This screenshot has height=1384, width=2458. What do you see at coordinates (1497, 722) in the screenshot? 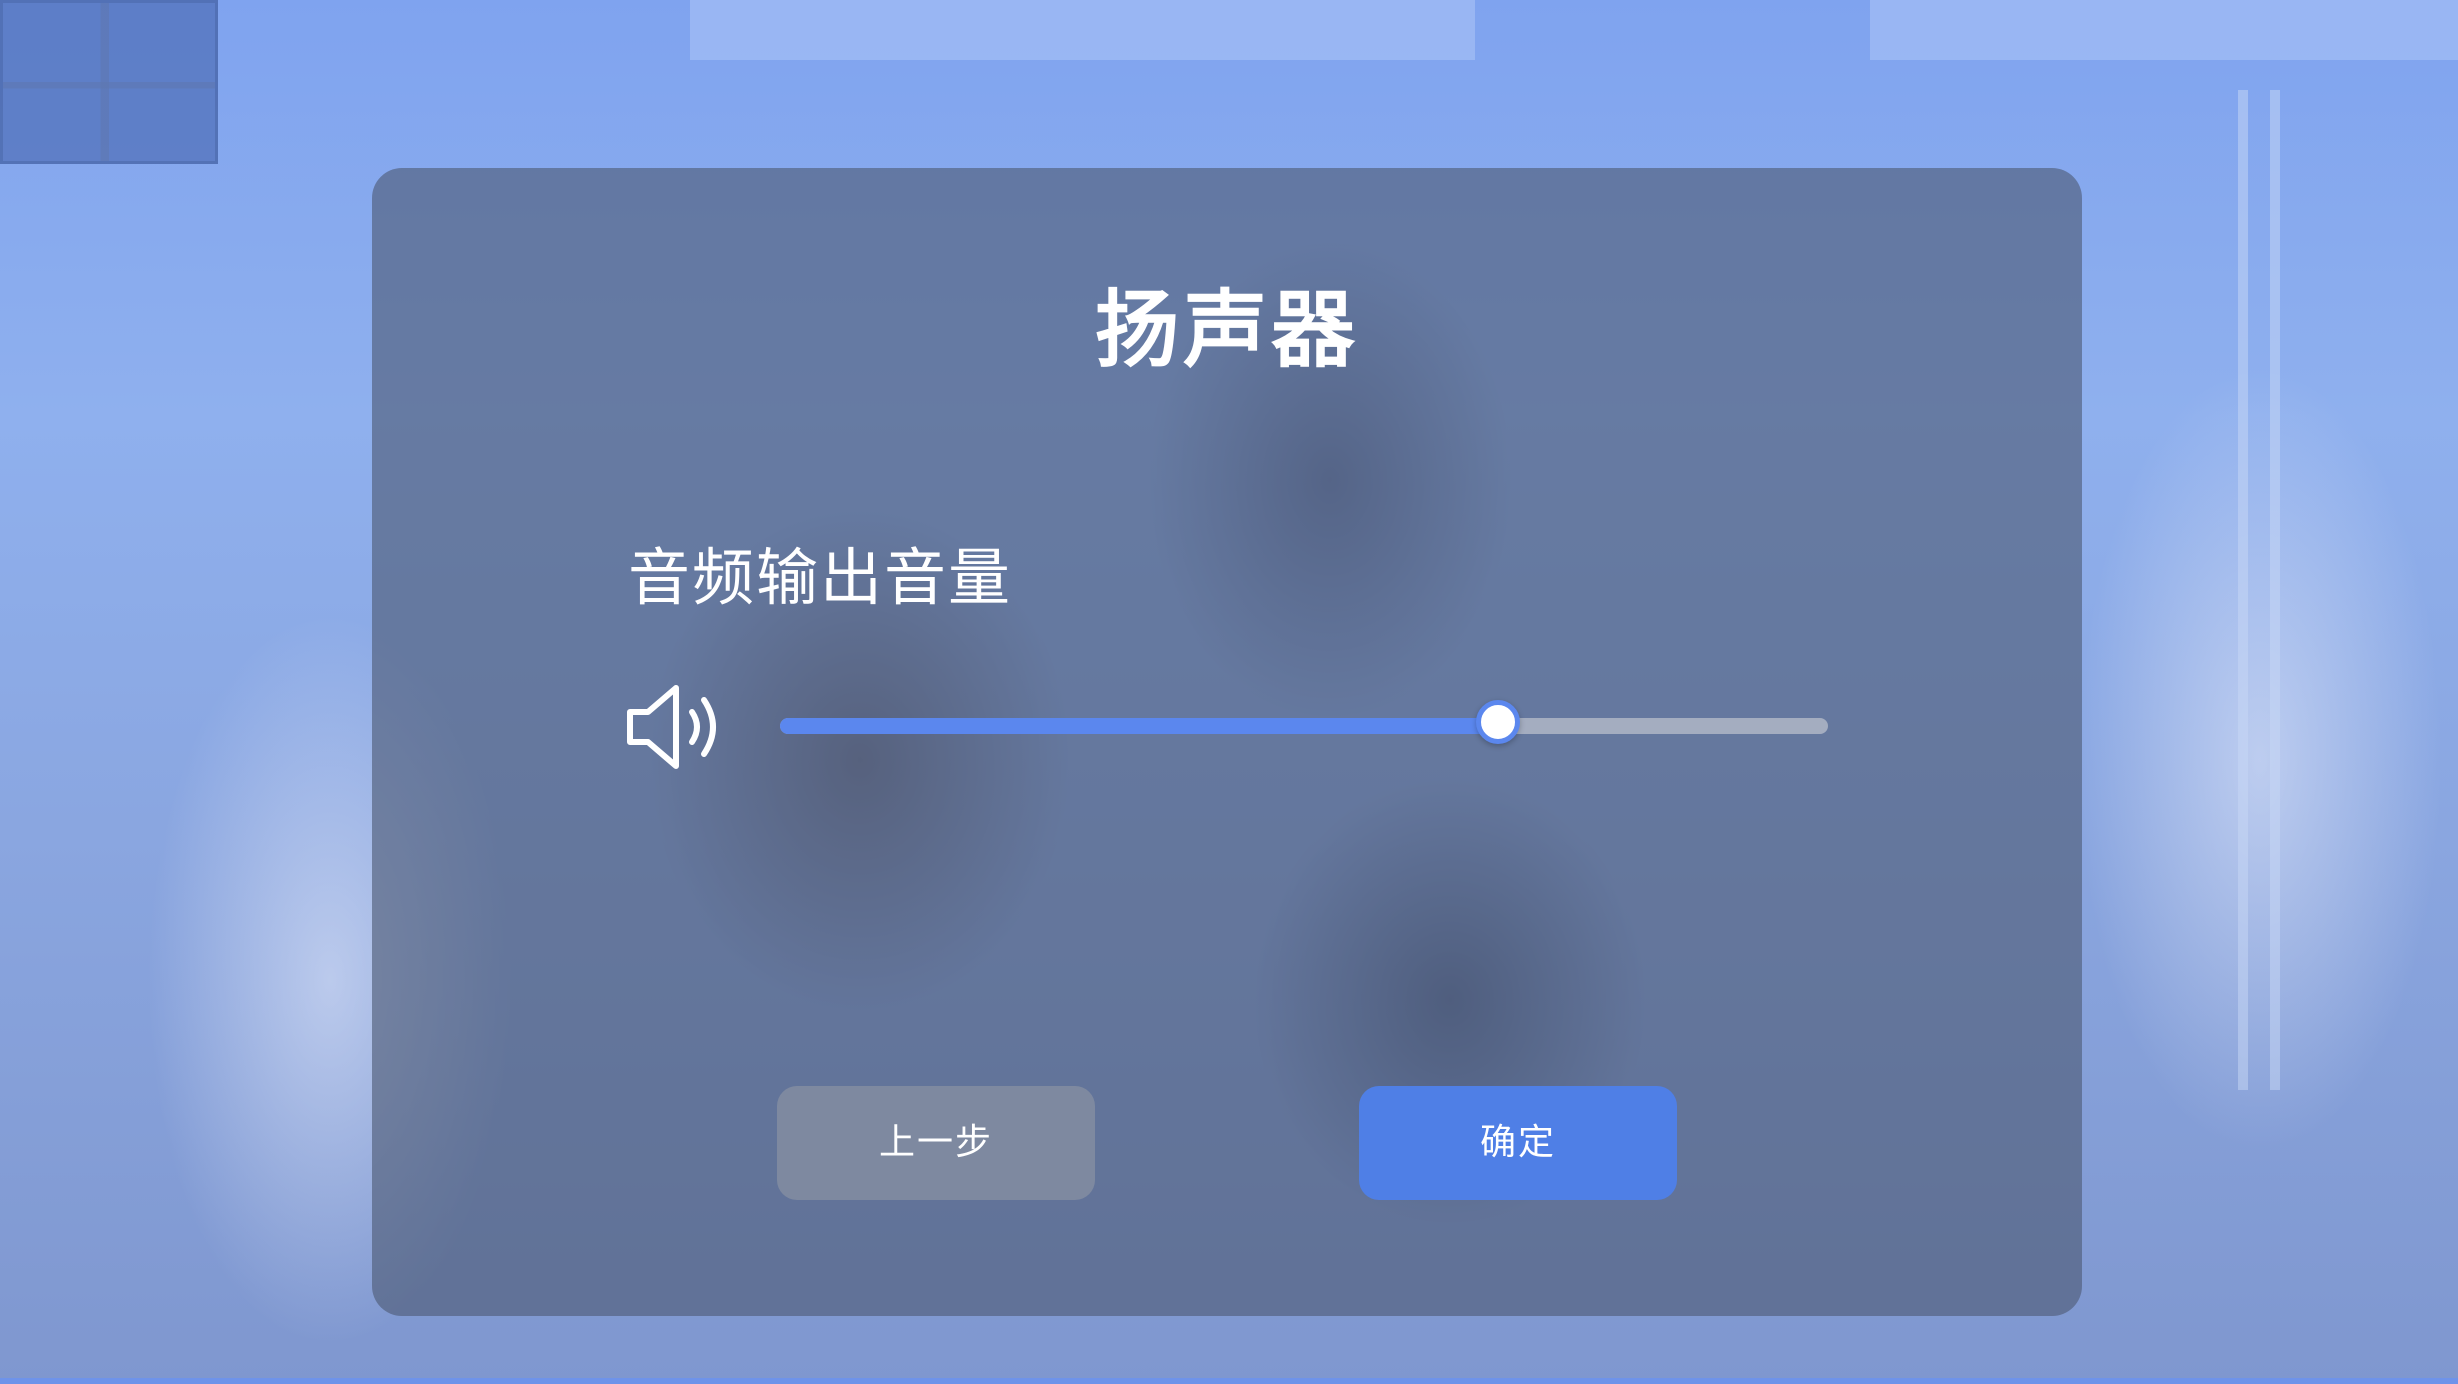
I see `volume-slider-thumb` at bounding box center [1497, 722].